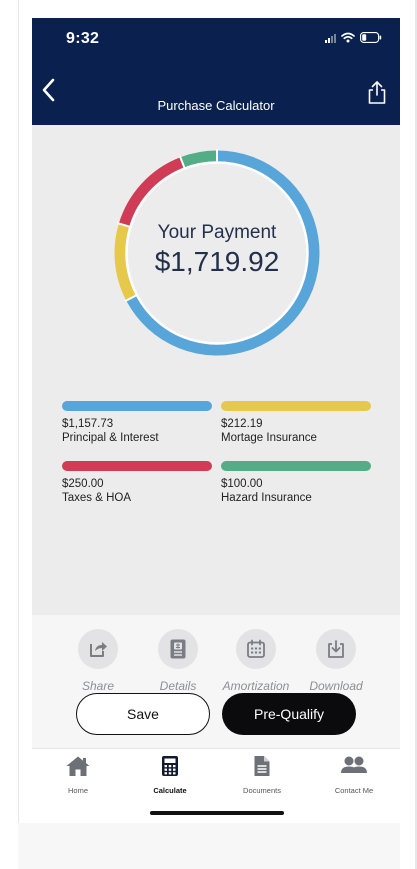  I want to click on legend-value-mortgage: $212.19, so click(242, 424).